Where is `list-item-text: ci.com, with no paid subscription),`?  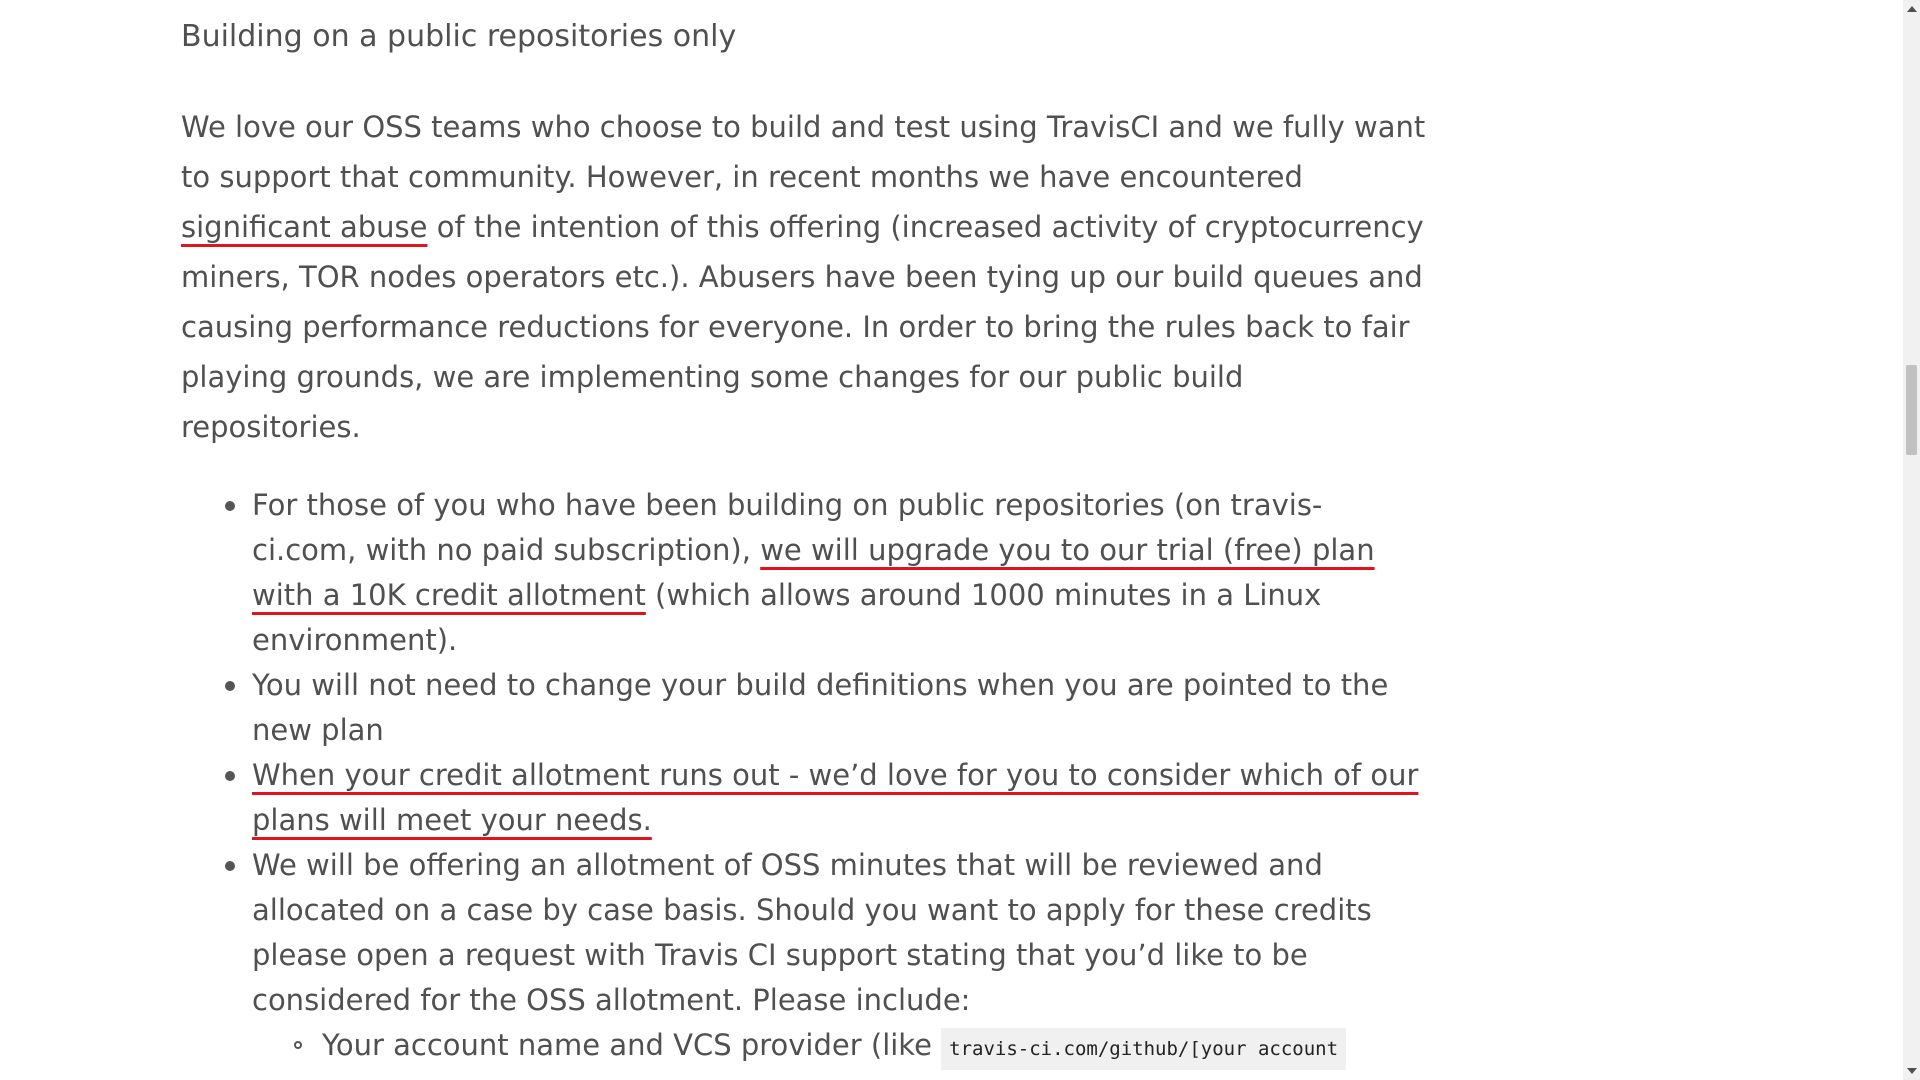 list-item-text: ci.com, with no paid subscription), is located at coordinates (506, 550).